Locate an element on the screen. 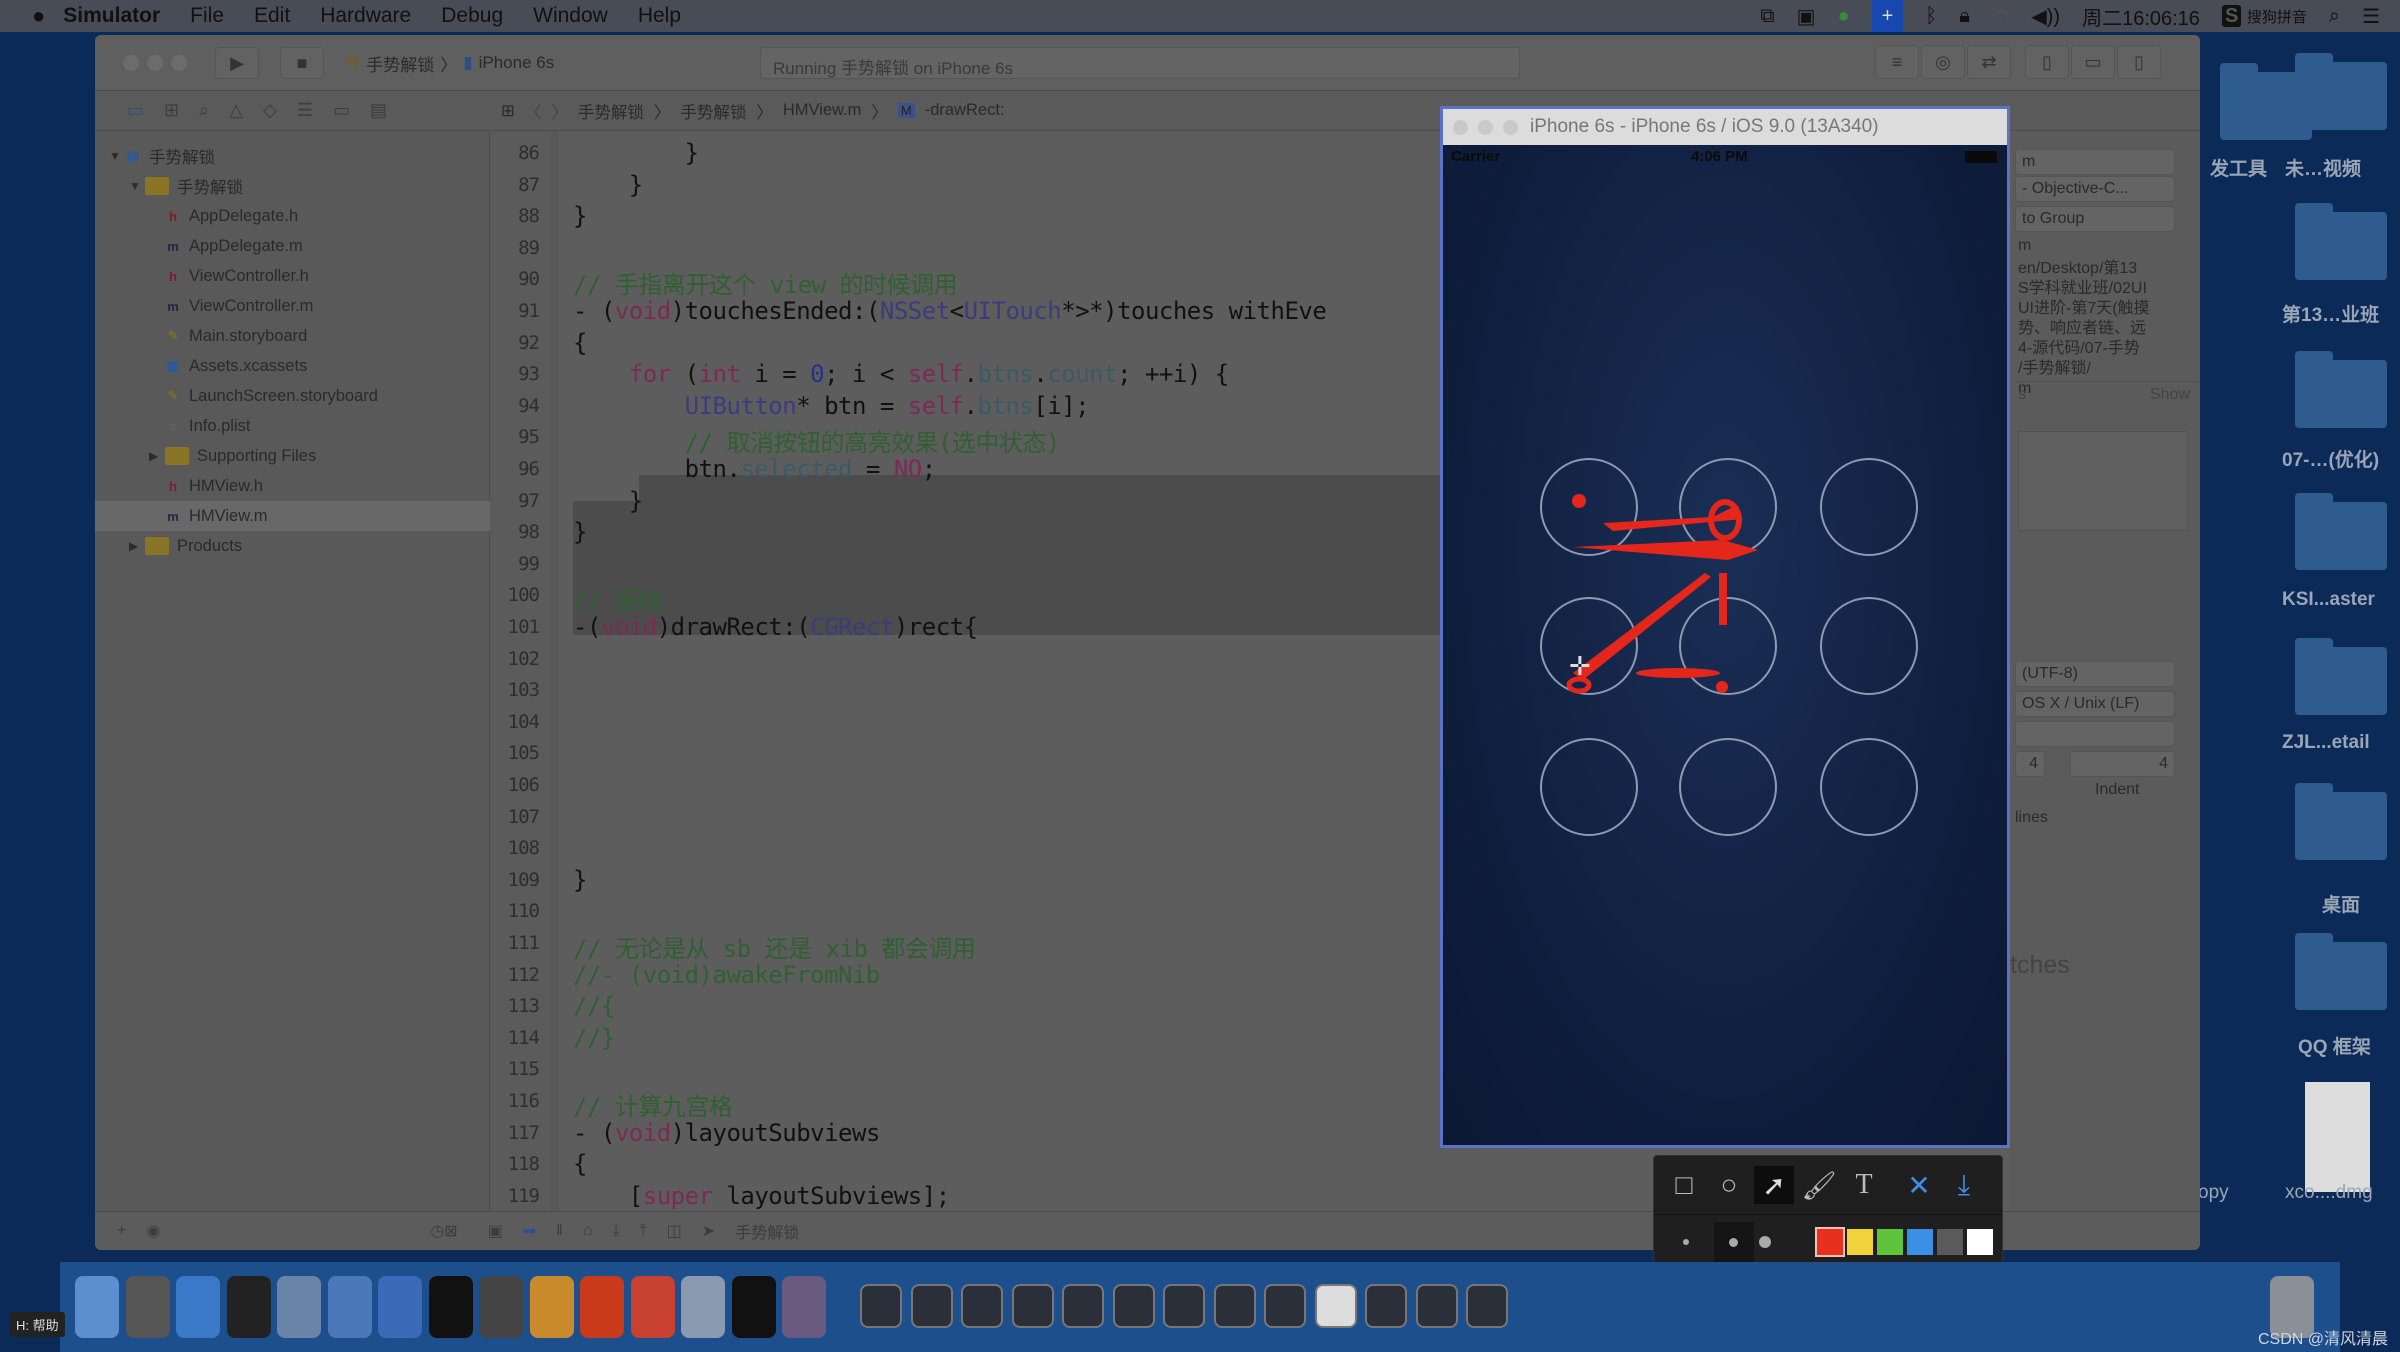 The image size is (2400, 1352). xcode-icon is located at coordinates (349, 1307).